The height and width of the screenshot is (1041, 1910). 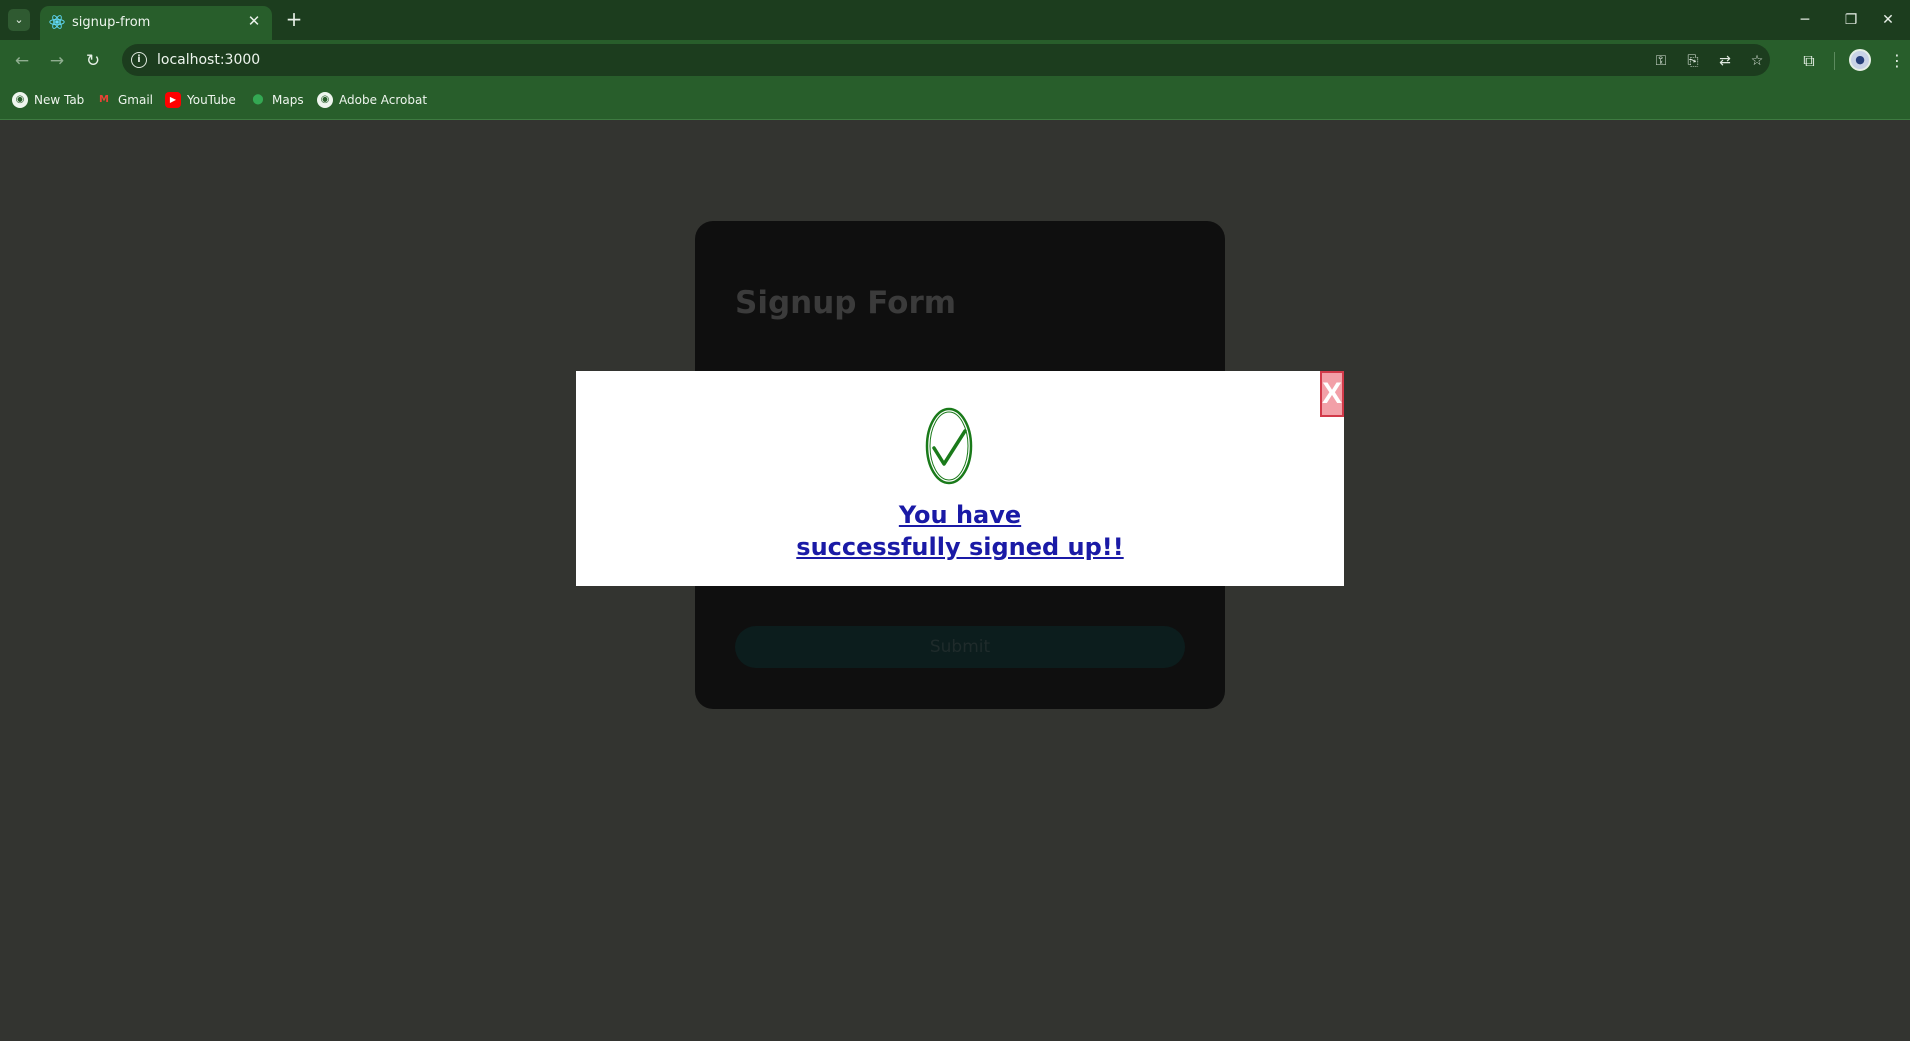 I want to click on bookmark-label: New Tab, so click(x=59, y=100).